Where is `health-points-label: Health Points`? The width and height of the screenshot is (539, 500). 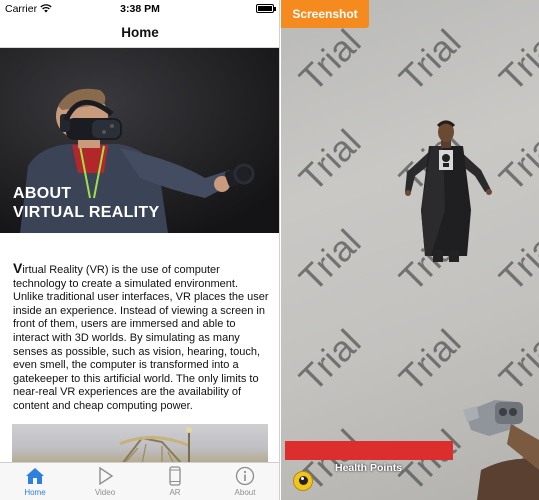
health-points-label: Health Points is located at coordinates (369, 468).